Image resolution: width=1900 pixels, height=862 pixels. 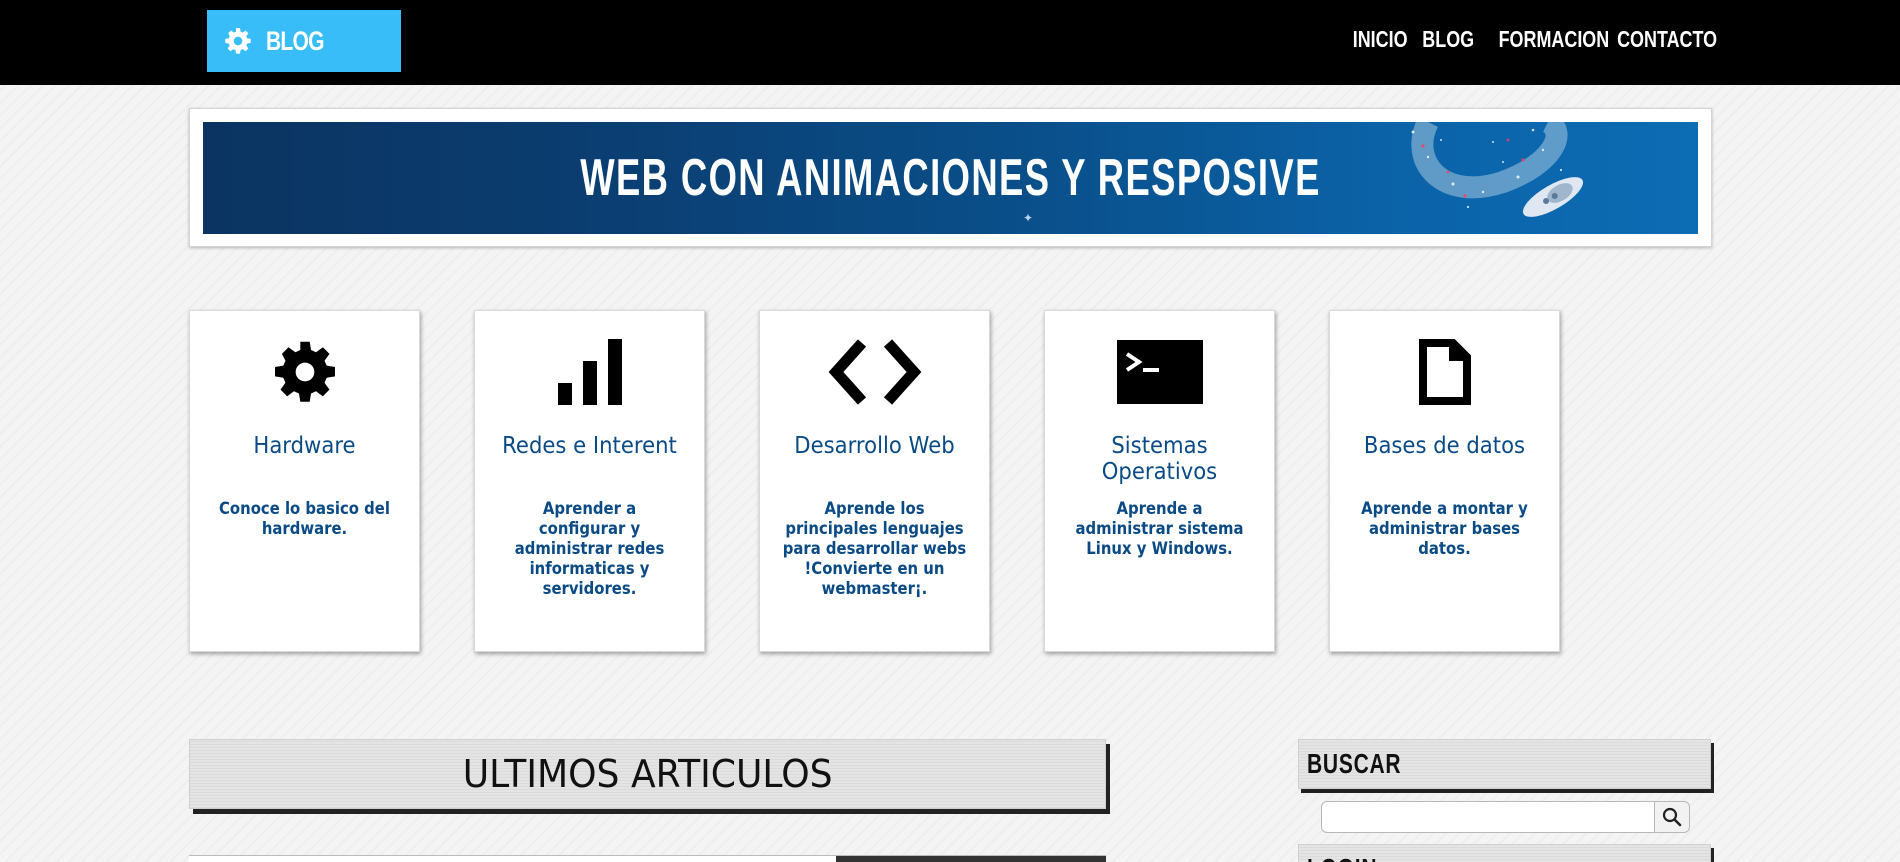 I want to click on banner-title: WEB CON ANIMACIONES Y RESPOSIVE, so click(x=950, y=178).